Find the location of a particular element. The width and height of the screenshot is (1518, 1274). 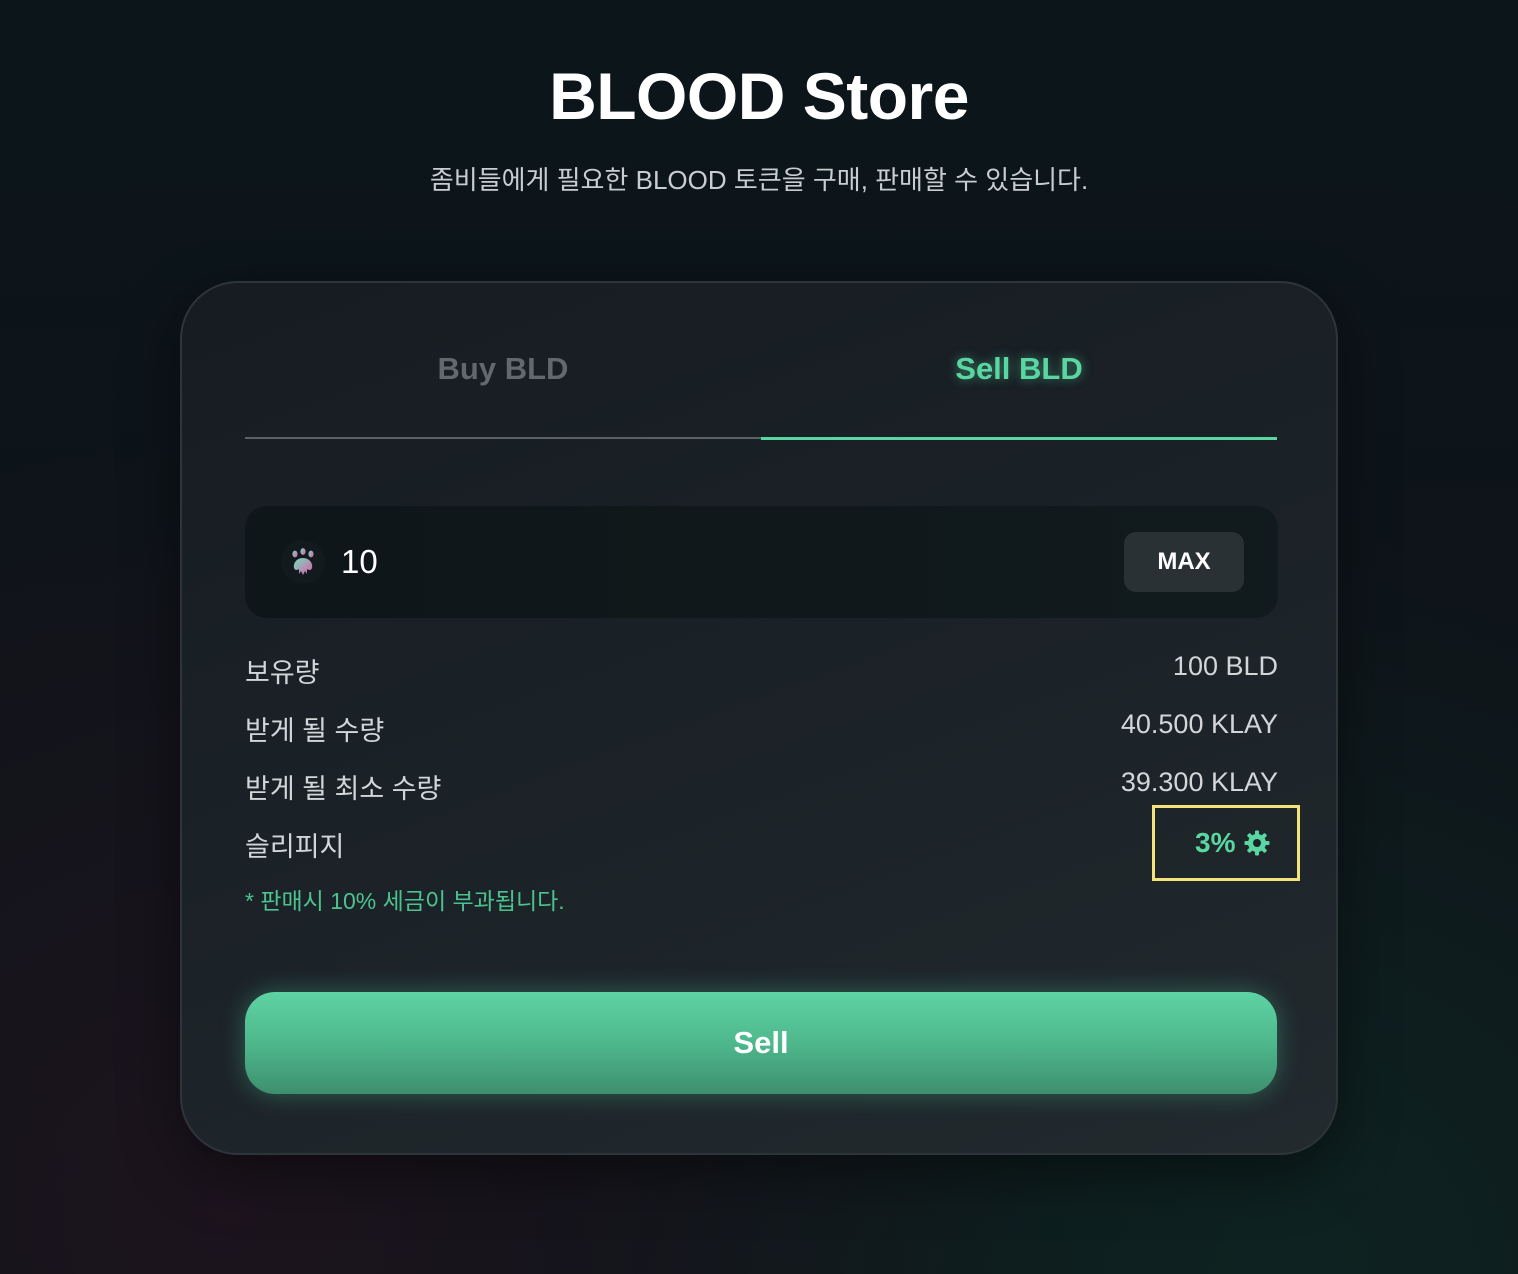

sell-button: Sell is located at coordinates (761, 1043).